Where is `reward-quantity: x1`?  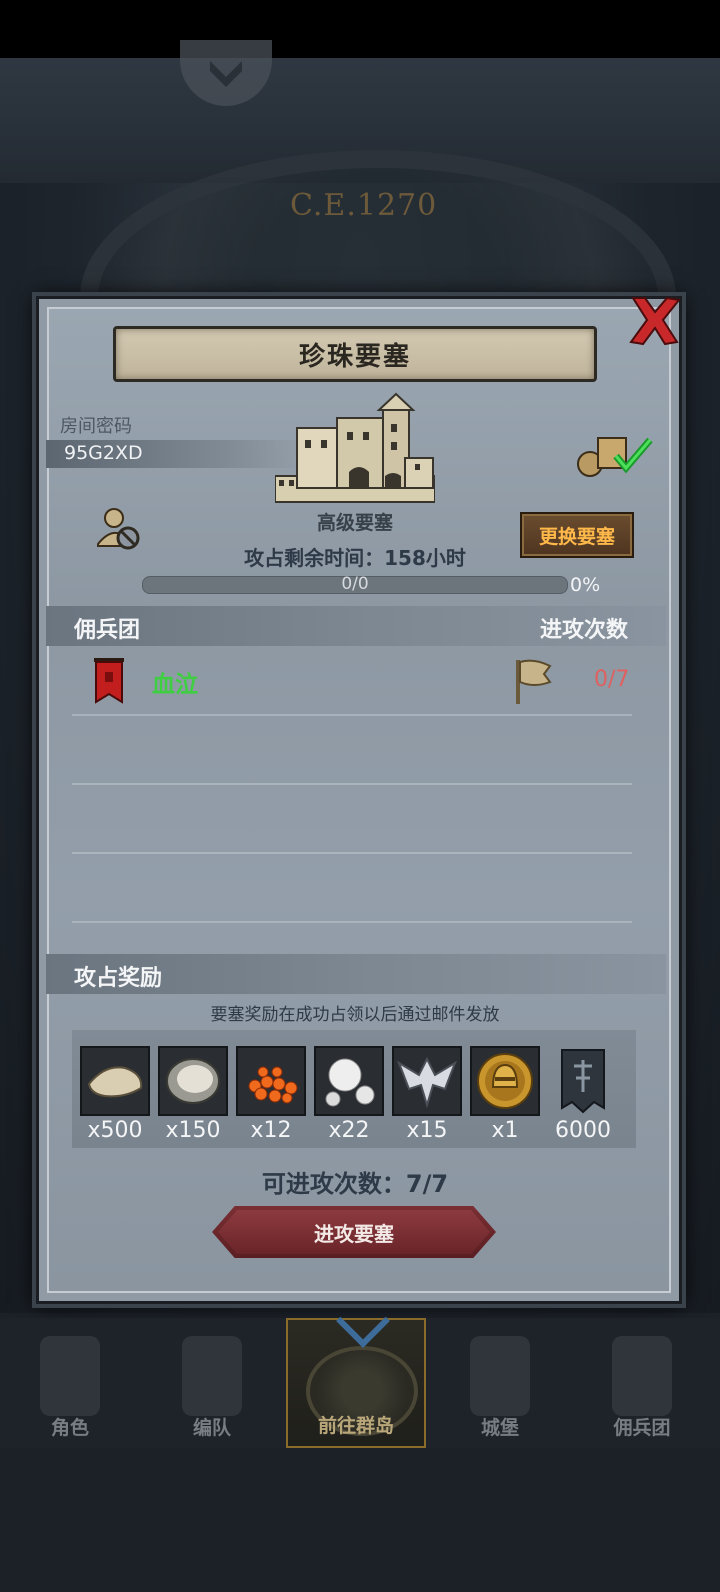 reward-quantity: x1 is located at coordinates (505, 1130).